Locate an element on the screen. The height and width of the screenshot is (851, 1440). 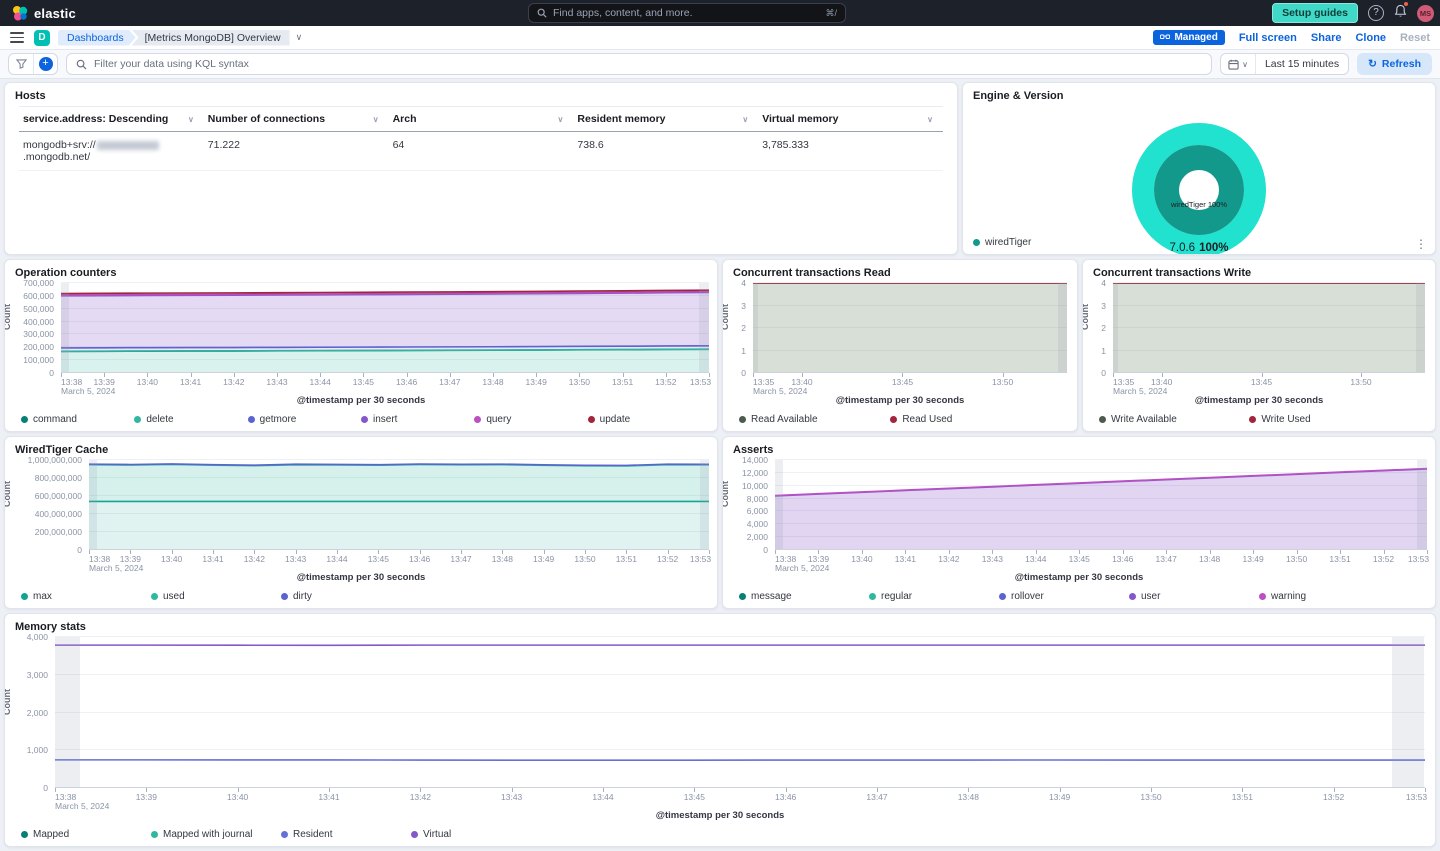
legend-label: dirty is located at coordinates (302, 596).